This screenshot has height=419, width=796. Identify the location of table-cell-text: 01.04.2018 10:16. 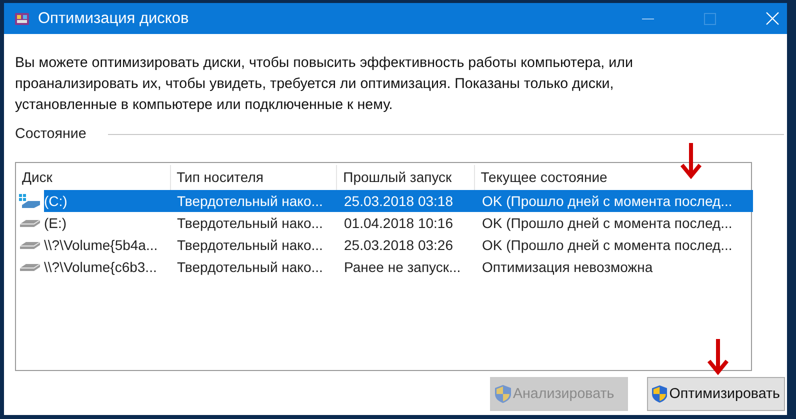
(398, 223).